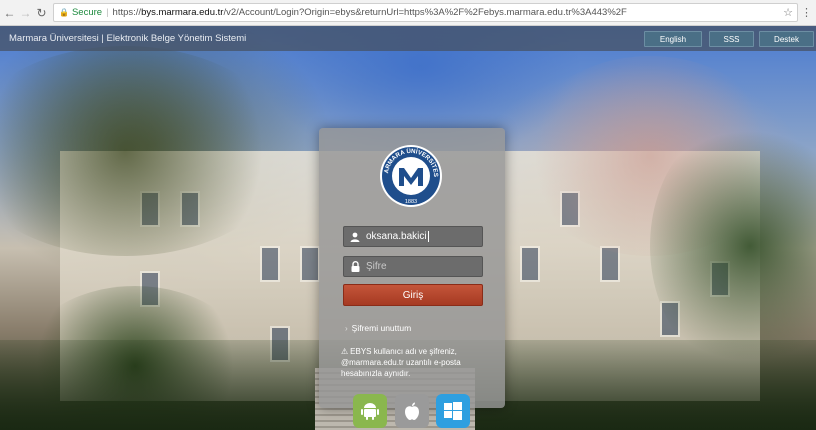 This screenshot has height=430, width=816. Describe the element at coordinates (355, 237) in the screenshot. I see `user-icon` at that location.